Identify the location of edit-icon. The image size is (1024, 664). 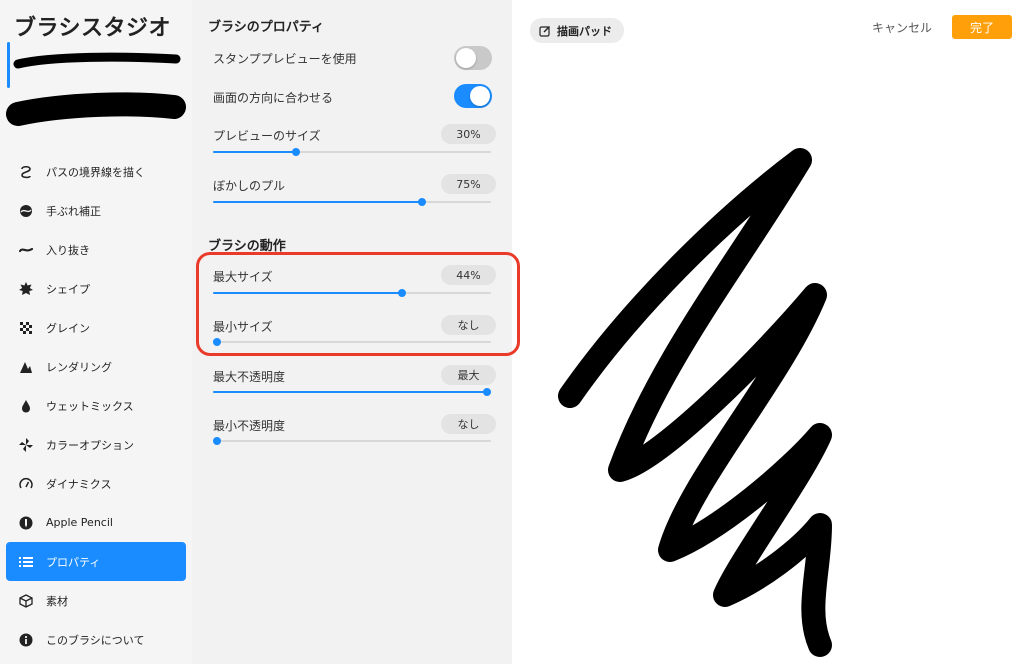
(545, 31).